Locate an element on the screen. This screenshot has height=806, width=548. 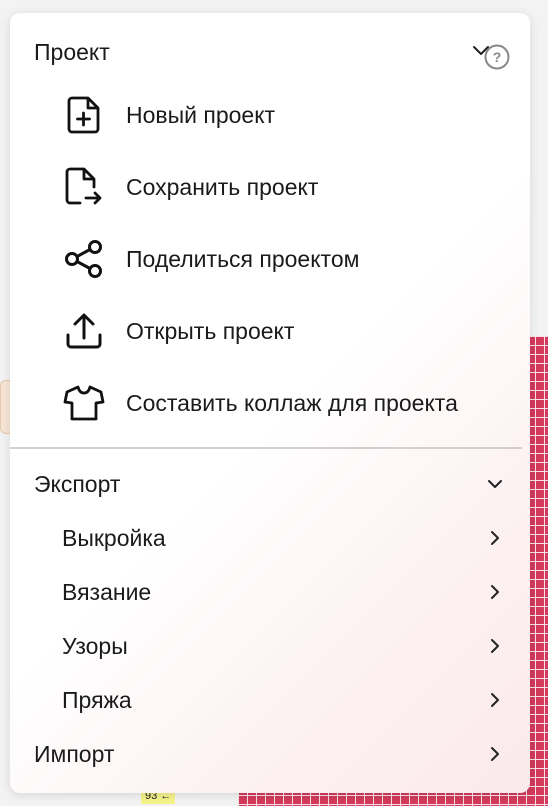
export-item-pattern: Выкройка is located at coordinates (283, 538).